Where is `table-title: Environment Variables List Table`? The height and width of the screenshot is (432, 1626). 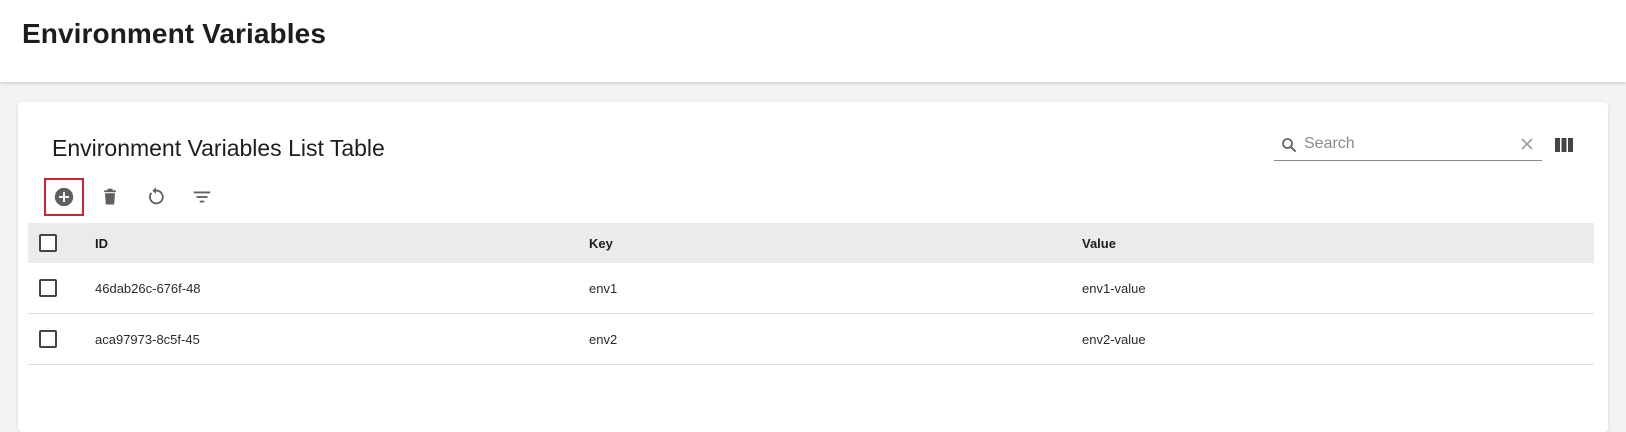
table-title: Environment Variables List Table is located at coordinates (218, 148).